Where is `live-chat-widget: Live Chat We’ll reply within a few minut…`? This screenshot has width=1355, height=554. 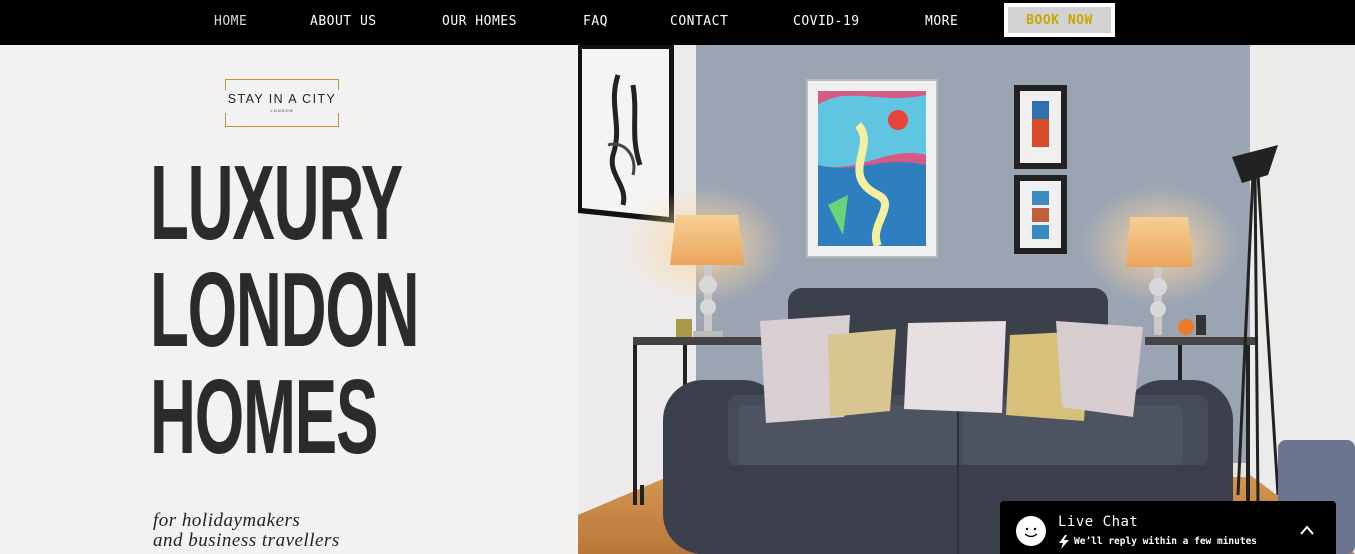
live-chat-widget: Live Chat We’ll reply within a few minut… is located at coordinates (1168, 527).